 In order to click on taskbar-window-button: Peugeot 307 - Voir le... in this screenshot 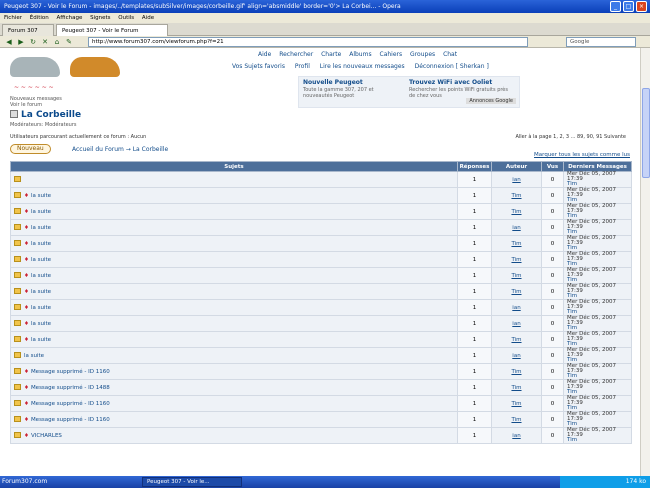, I will do `click(192, 482)`.